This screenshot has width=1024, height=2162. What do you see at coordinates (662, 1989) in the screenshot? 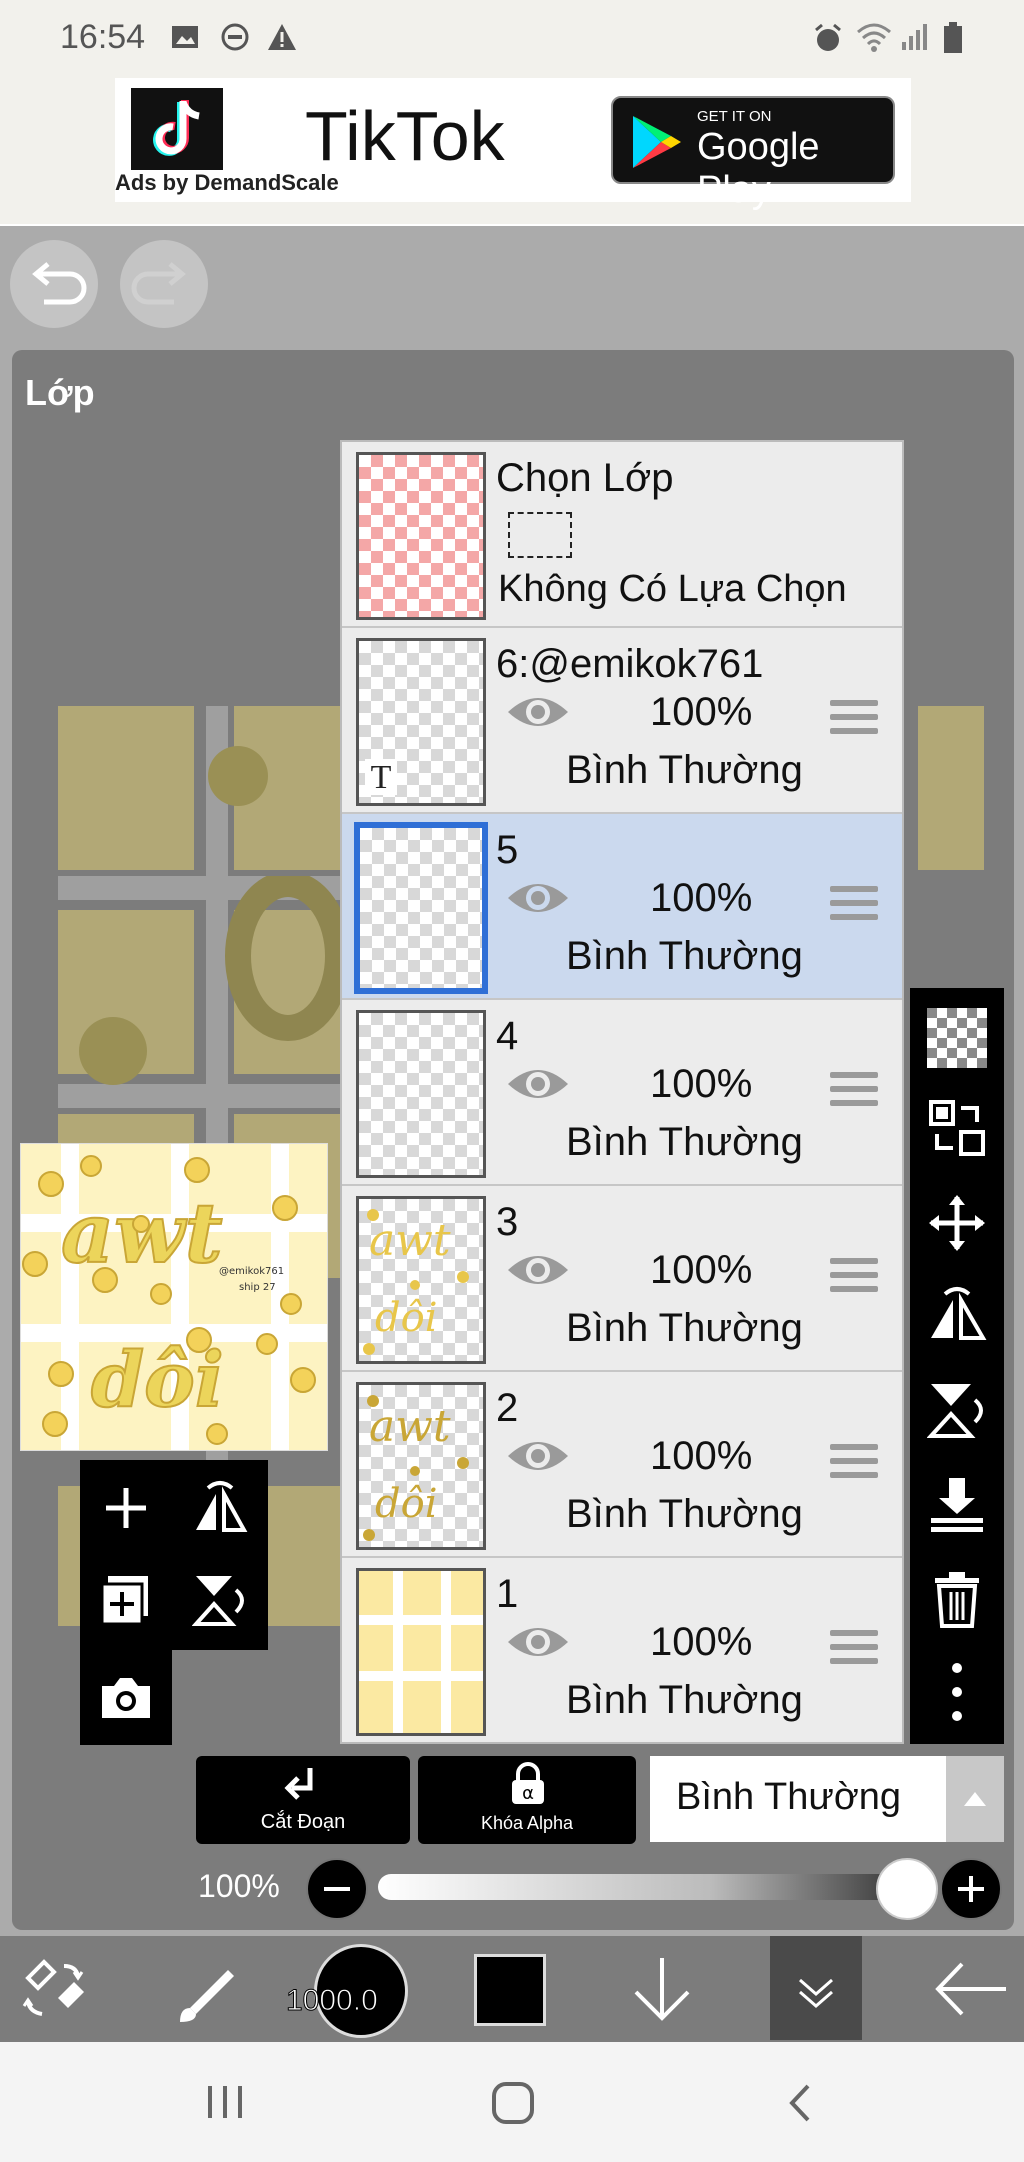
I see `arrow-down-icon` at bounding box center [662, 1989].